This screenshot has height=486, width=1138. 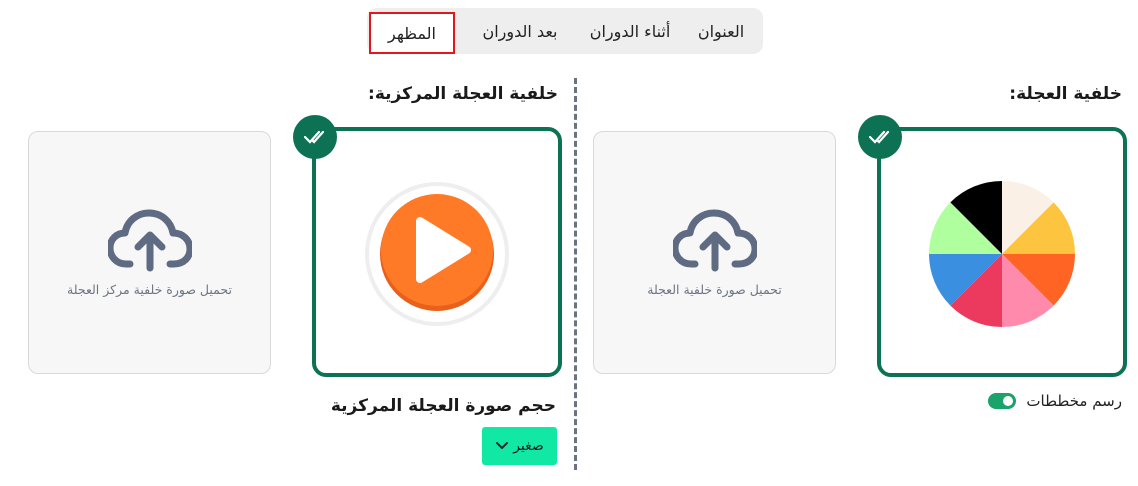 I want to click on center-upload-label: تحميل صورة خلفية مركز العجلة, so click(x=149, y=289).